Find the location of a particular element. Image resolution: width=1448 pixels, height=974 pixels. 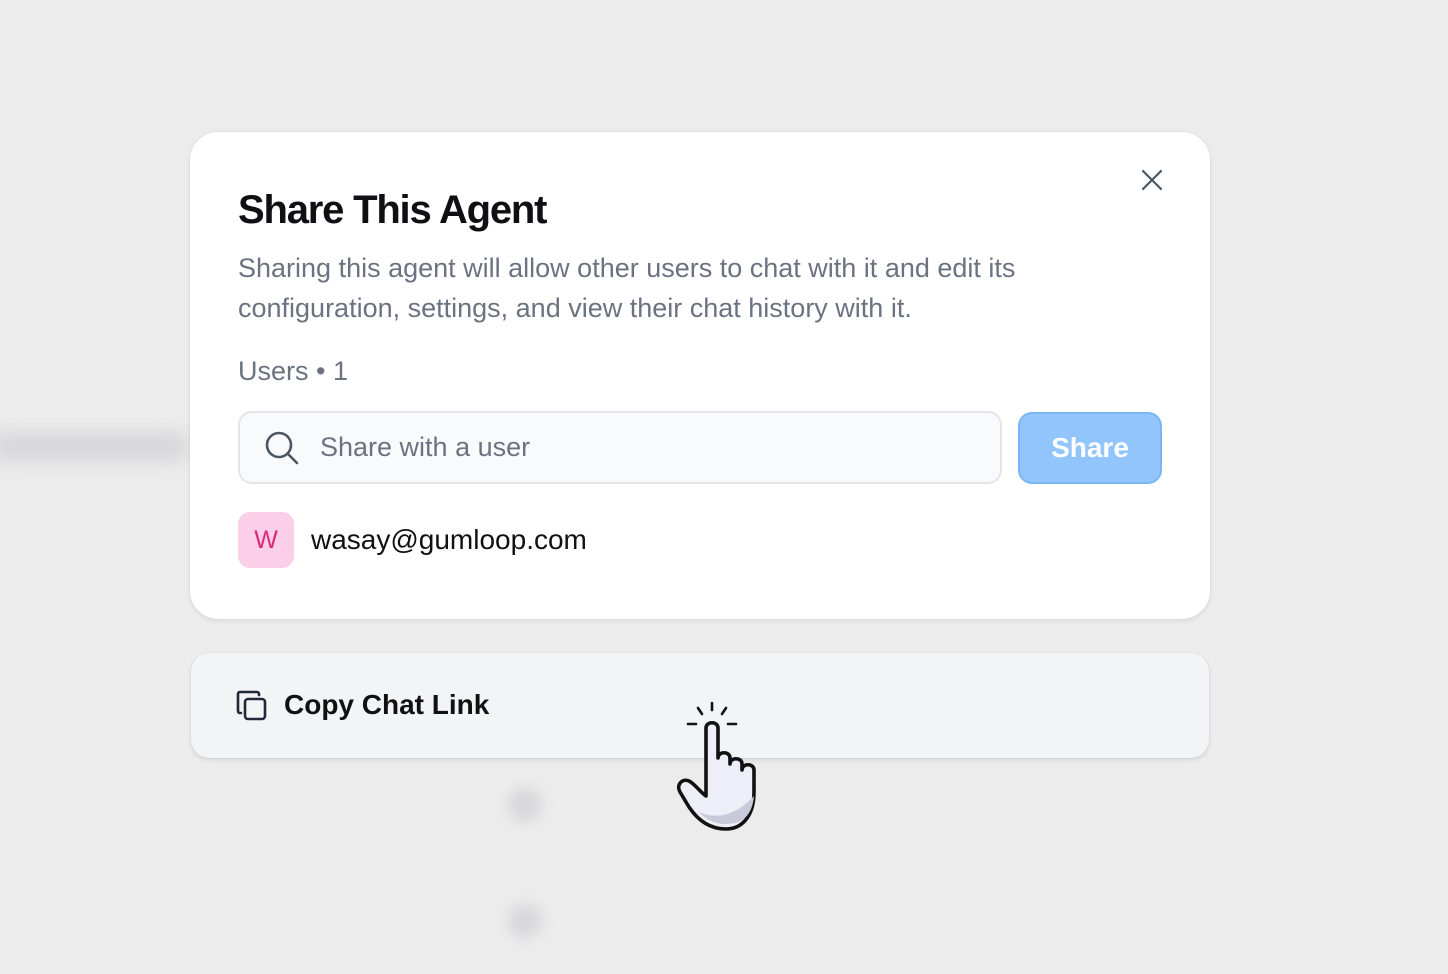

user-list-item: W wasay@gumloop.com is located at coordinates (412, 540).